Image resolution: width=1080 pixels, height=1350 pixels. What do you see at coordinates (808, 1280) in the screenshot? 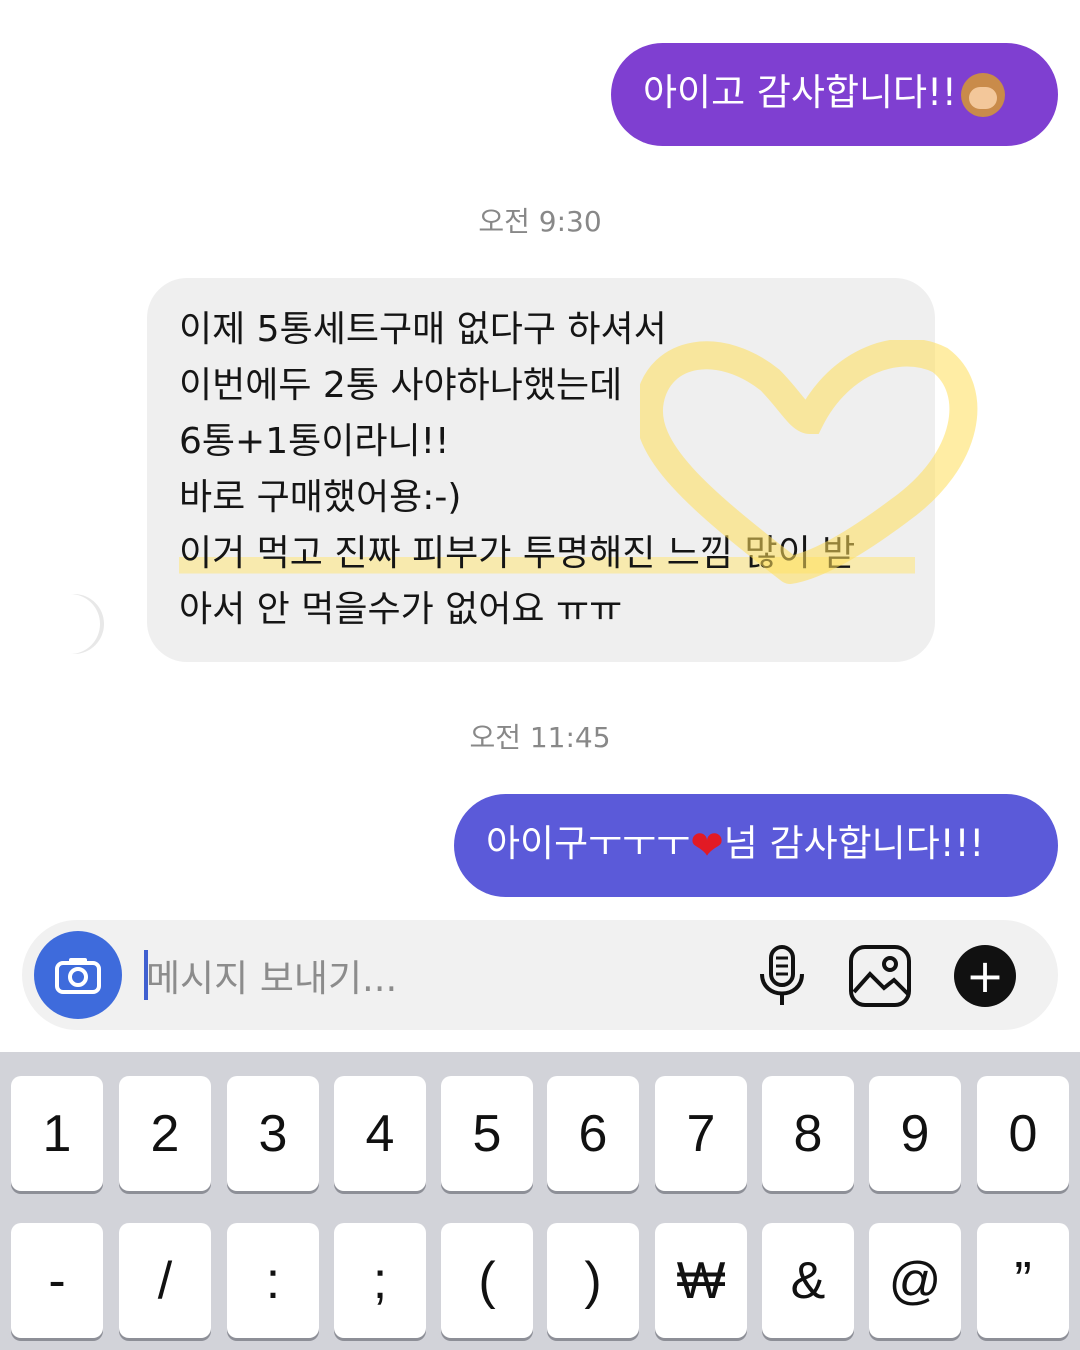
I see `key-ampersand: &` at bounding box center [808, 1280].